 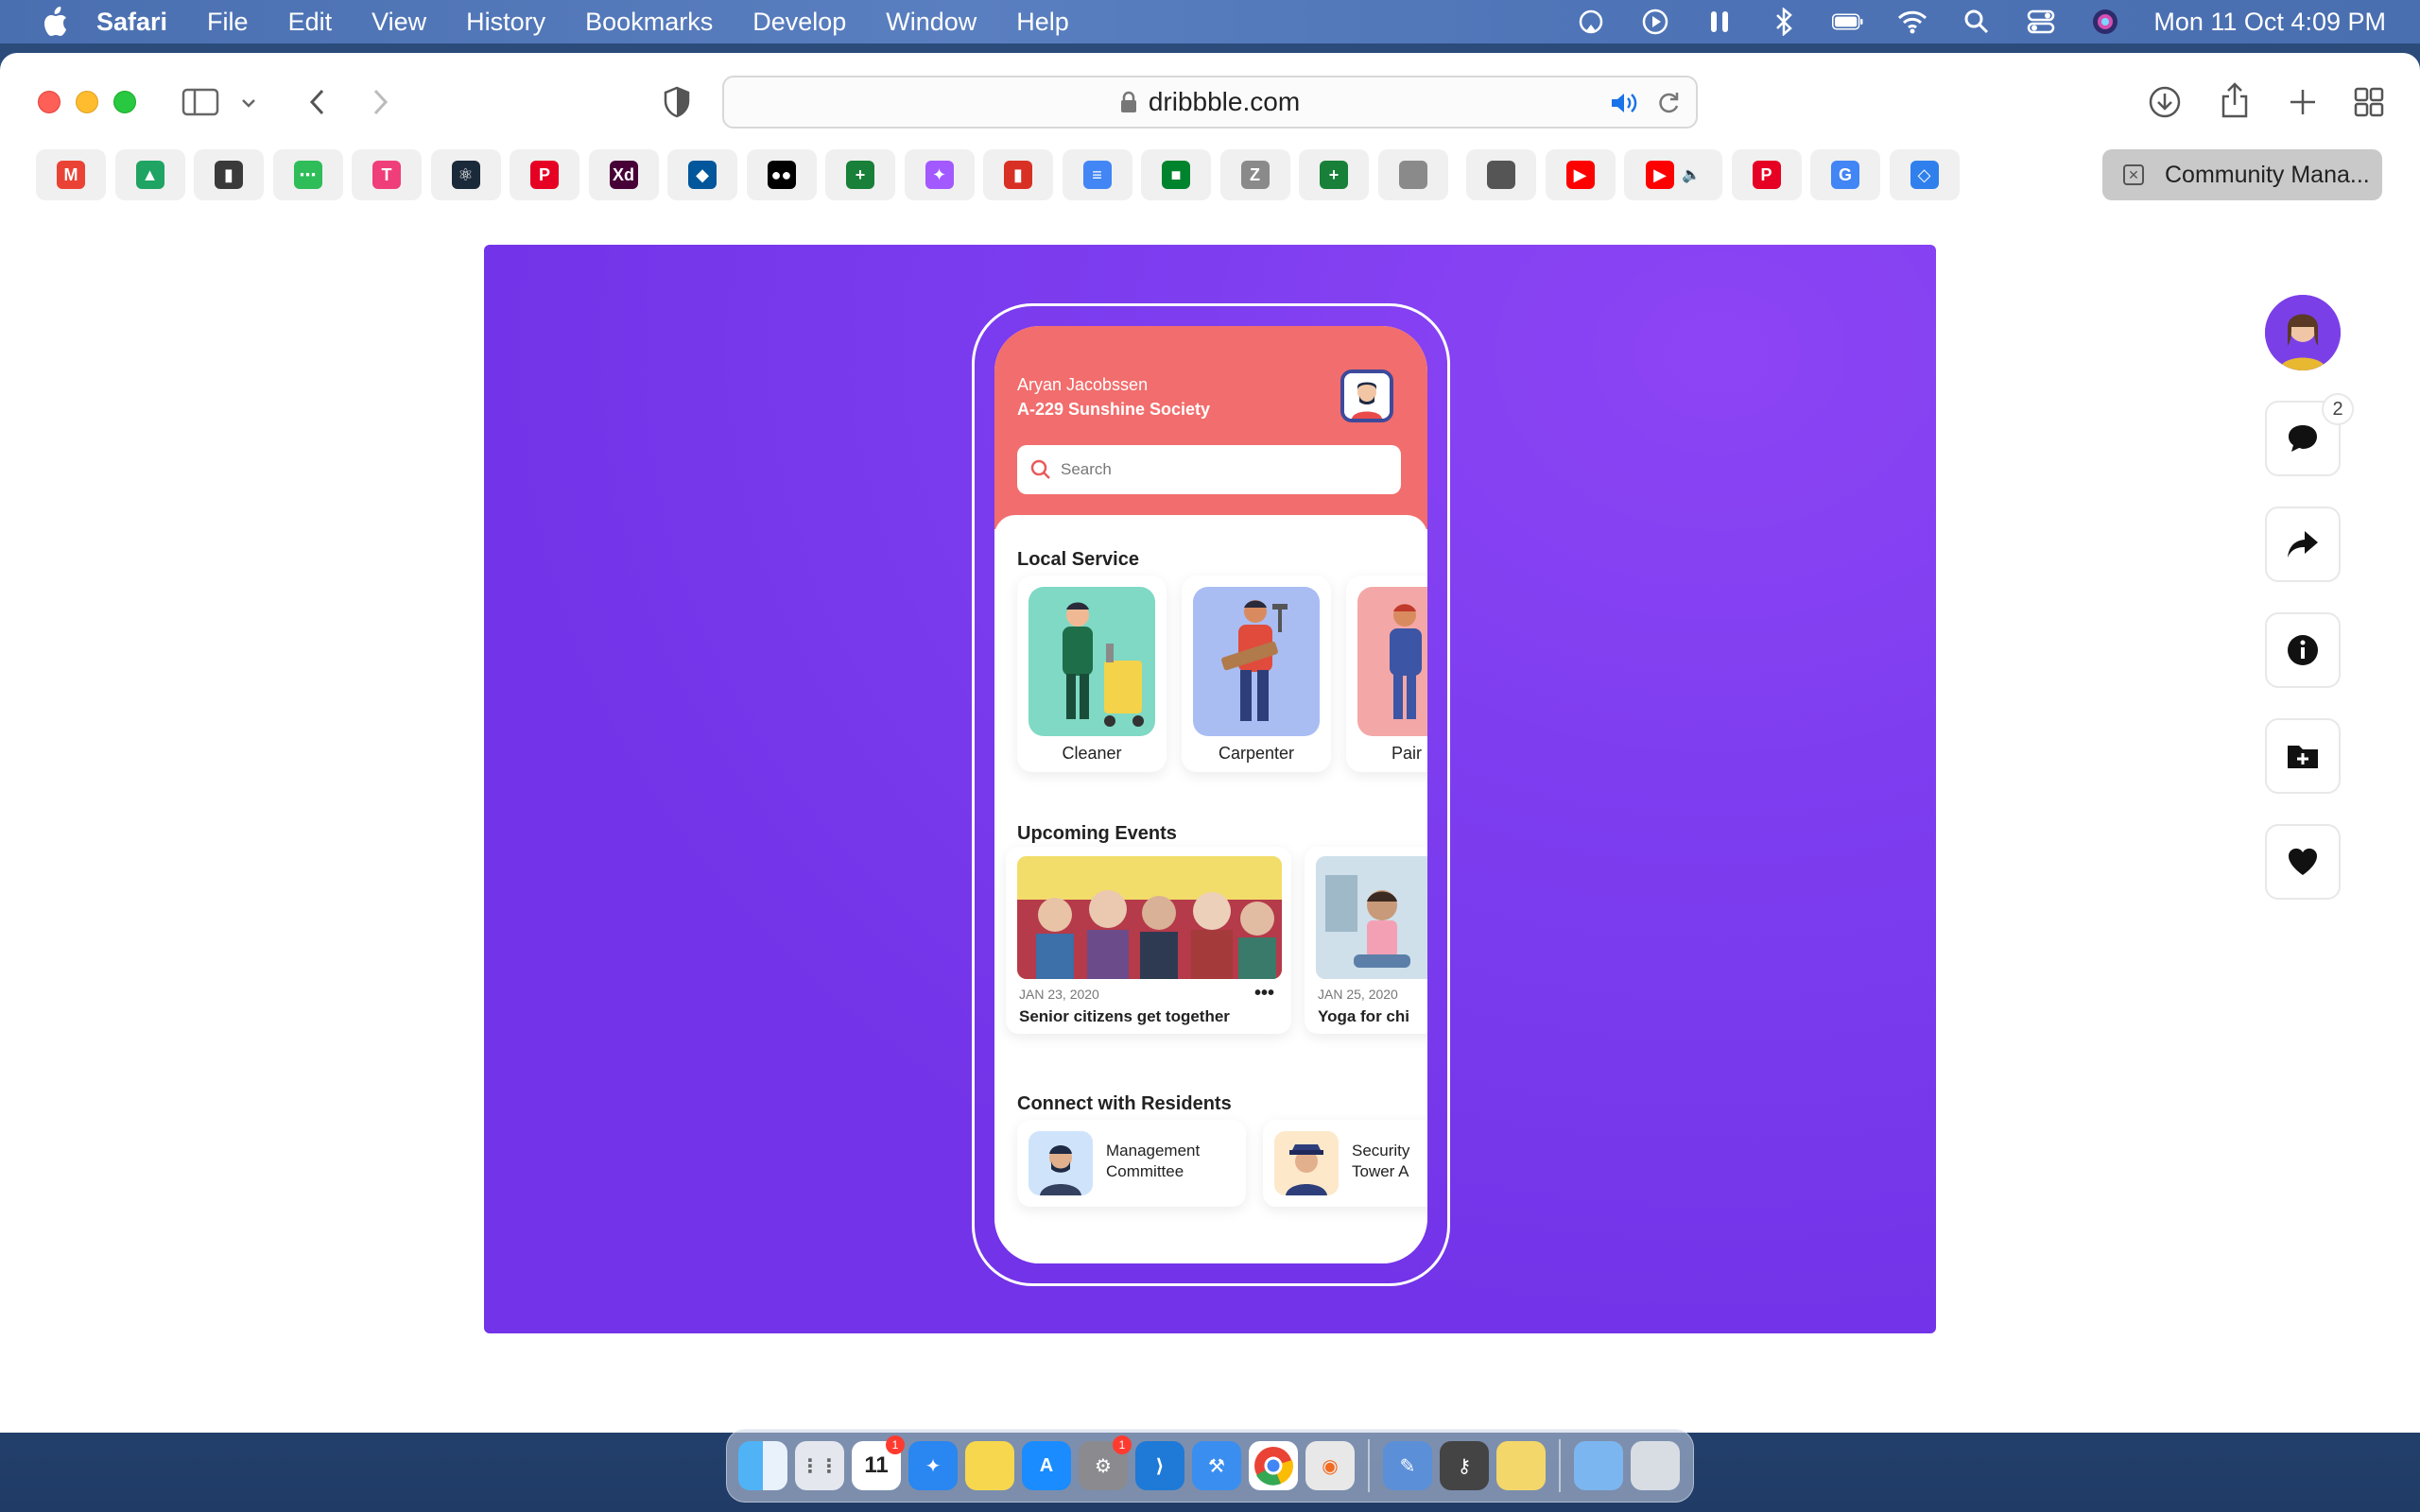 I want to click on menu-file: File, so click(x=228, y=22).